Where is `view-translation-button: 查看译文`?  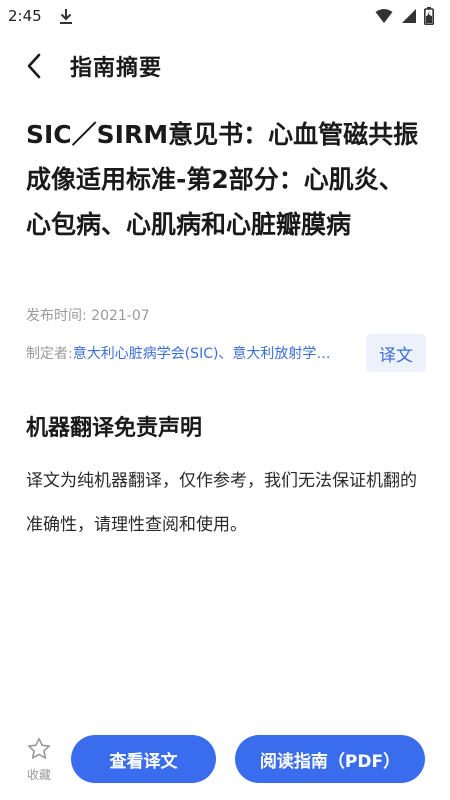 view-translation-button: 查看译文 is located at coordinates (143, 759).